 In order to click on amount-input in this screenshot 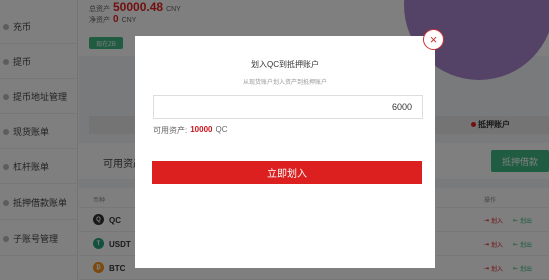, I will do `click(288, 107)`.